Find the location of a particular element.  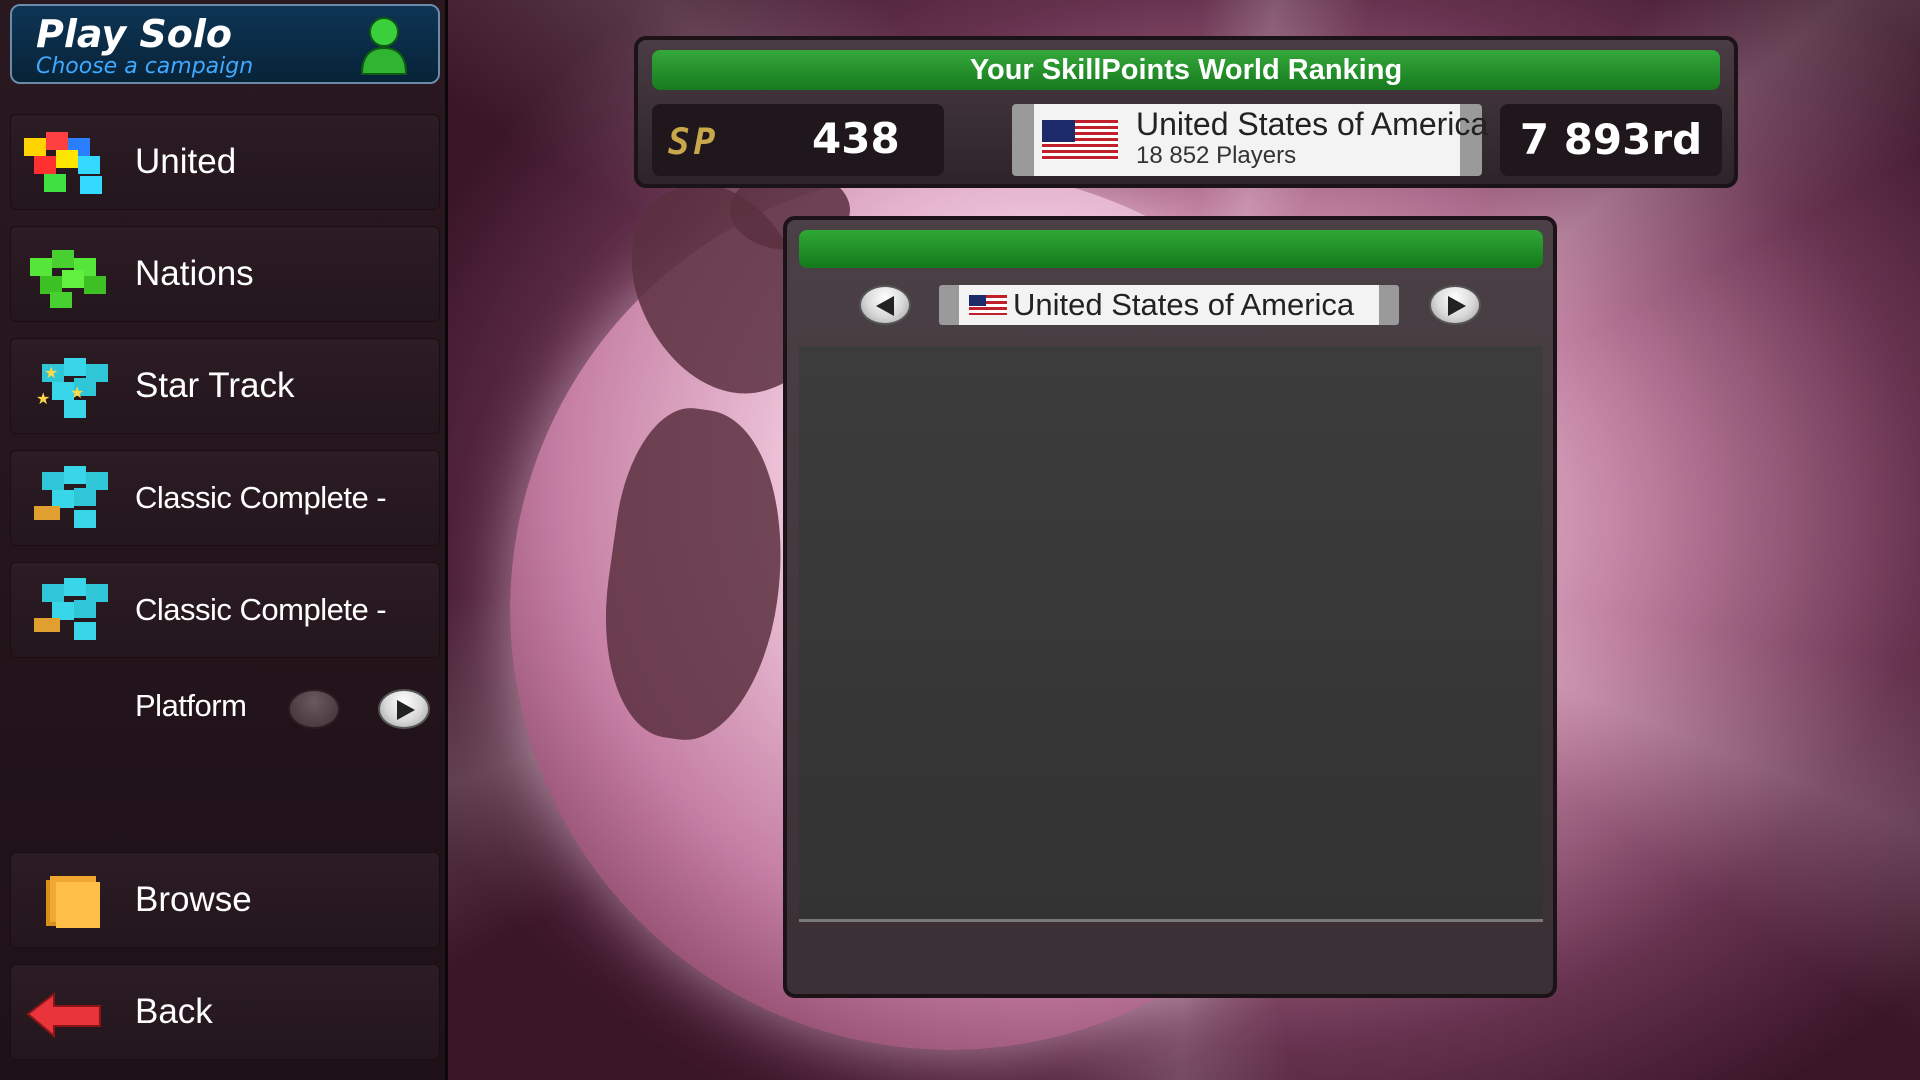

menu-item-star-track: ★ ★ ★ Star Track is located at coordinates (225, 386).